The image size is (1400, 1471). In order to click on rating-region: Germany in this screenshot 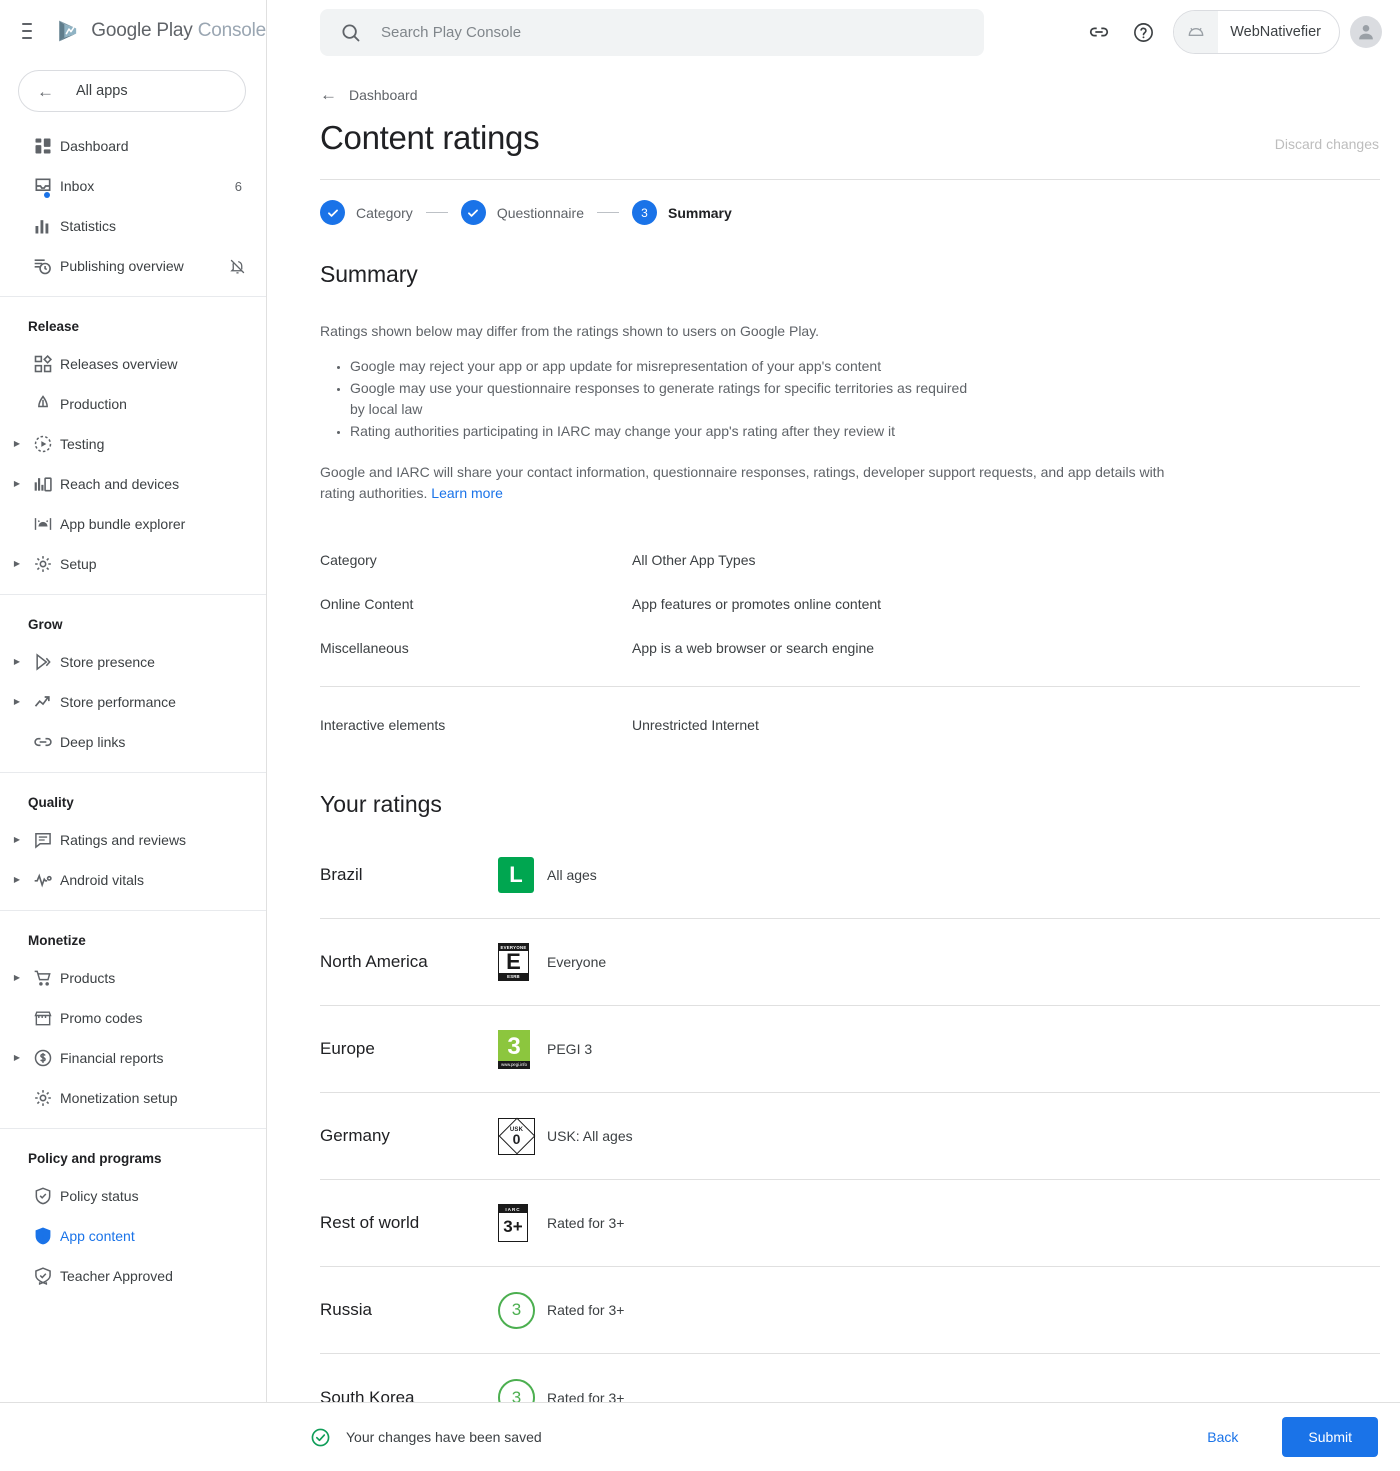, I will do `click(355, 1135)`.